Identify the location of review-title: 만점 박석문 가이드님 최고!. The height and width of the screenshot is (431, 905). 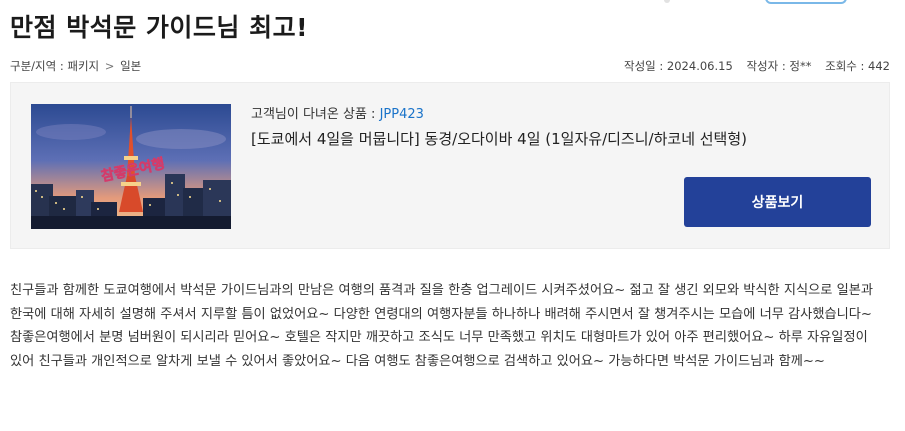
(159, 27).